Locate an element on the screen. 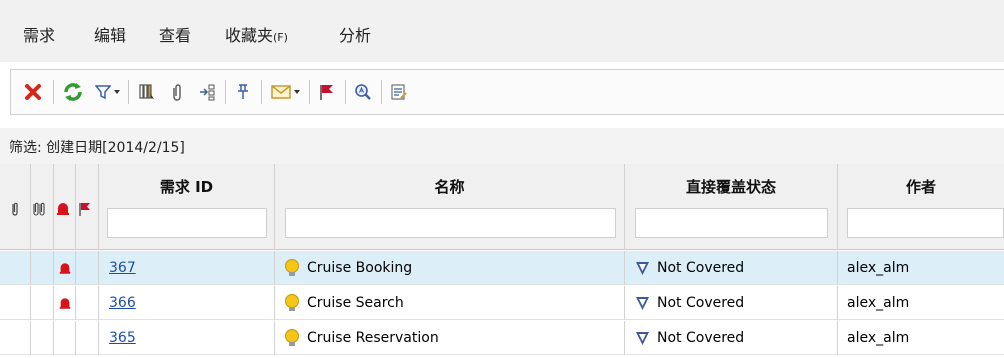 This screenshot has width=1004, height=358. name-cell: Cruise Search is located at coordinates (343, 303).